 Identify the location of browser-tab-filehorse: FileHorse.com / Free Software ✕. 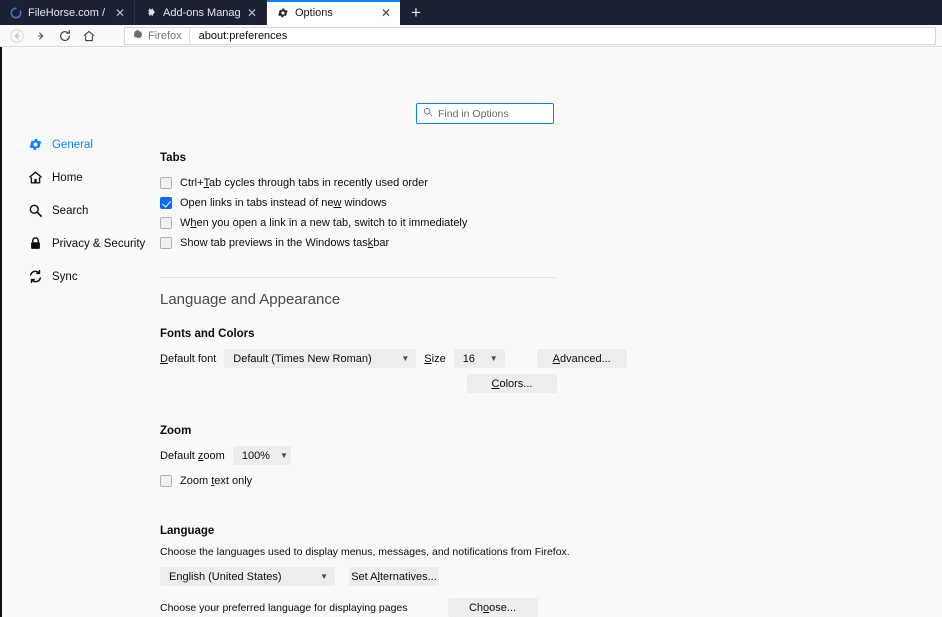
(67, 12).